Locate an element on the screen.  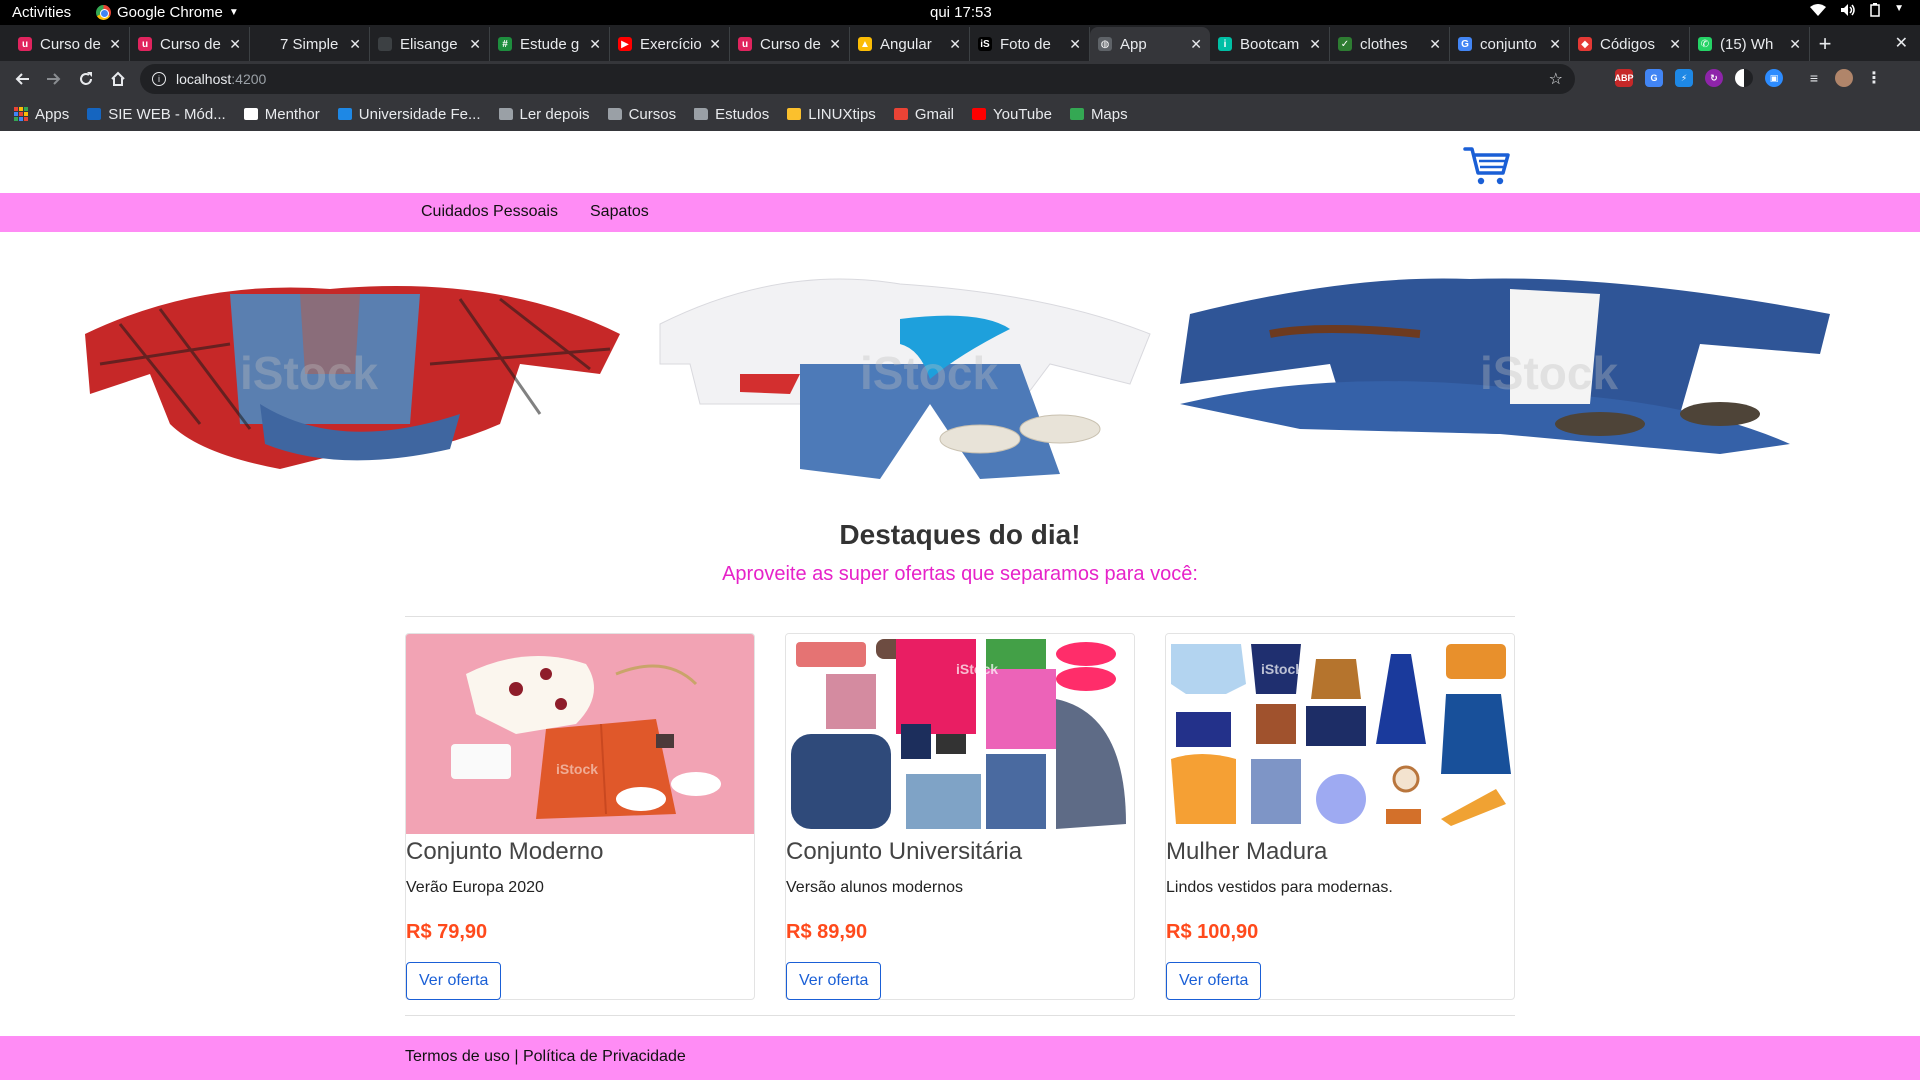
nav-link-sapatos: Sapatos is located at coordinates (619, 212).